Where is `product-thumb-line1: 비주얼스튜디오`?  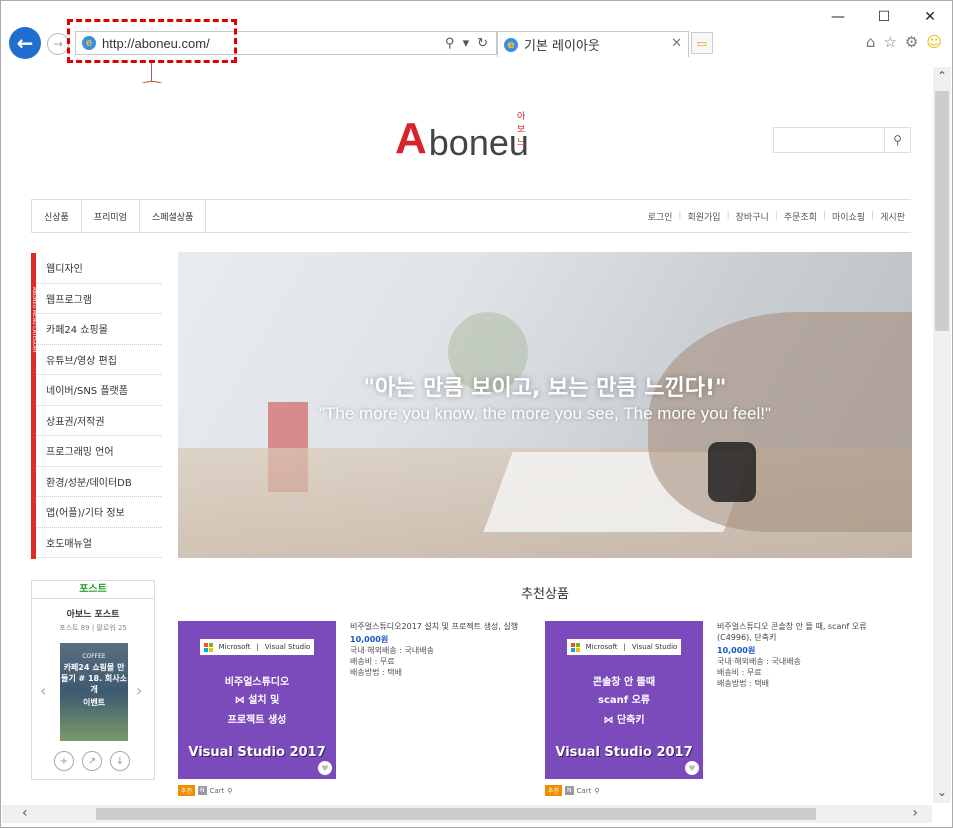 product-thumb-line1: 비주얼스튜디오 is located at coordinates (257, 682).